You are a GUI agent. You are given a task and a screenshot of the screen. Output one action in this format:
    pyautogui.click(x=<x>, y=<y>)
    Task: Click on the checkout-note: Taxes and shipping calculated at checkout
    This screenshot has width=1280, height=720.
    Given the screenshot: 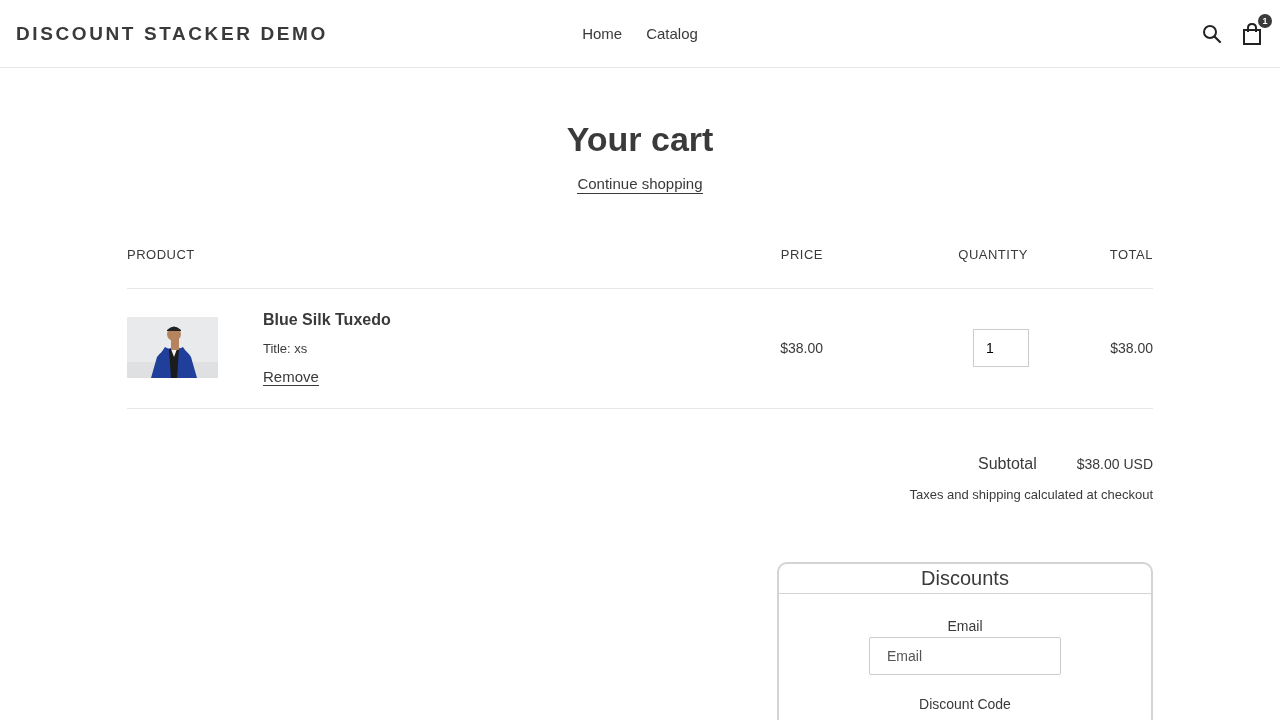 What is the action you would take?
    pyautogui.click(x=1030, y=494)
    